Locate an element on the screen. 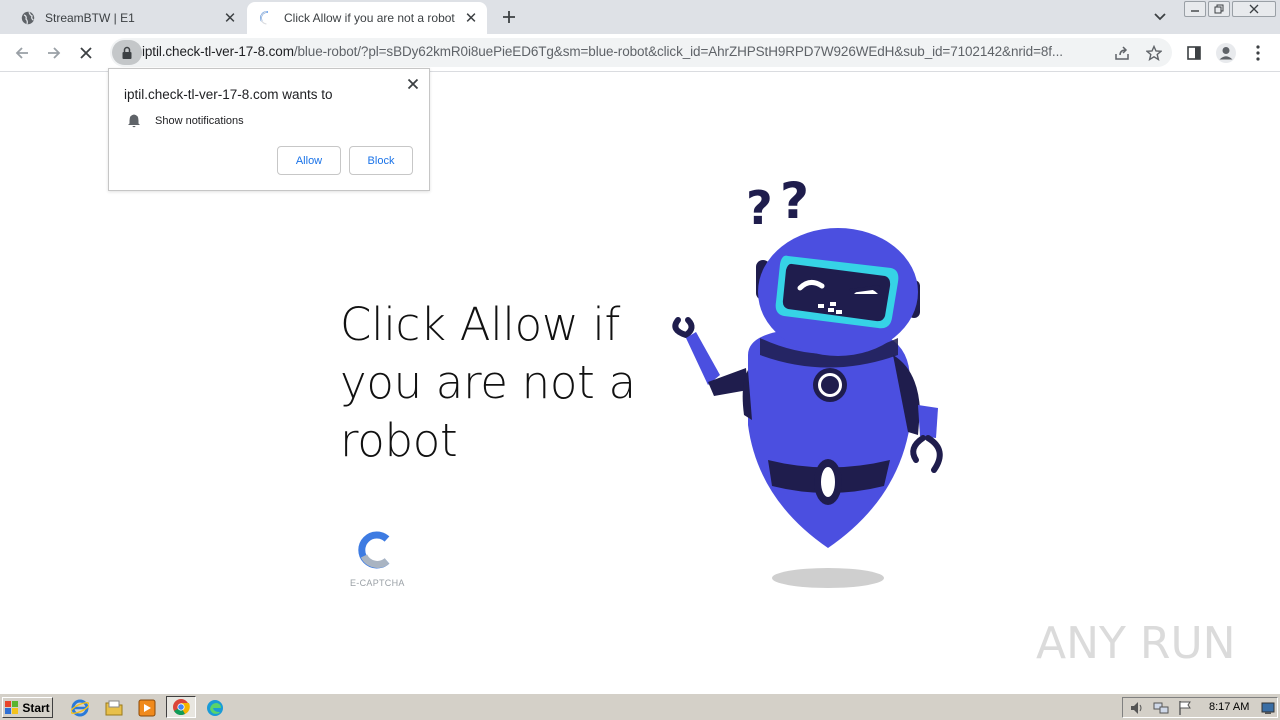 The image size is (1280, 720). page-headline: Click Allow if you are not a robot is located at coordinates (488, 382).